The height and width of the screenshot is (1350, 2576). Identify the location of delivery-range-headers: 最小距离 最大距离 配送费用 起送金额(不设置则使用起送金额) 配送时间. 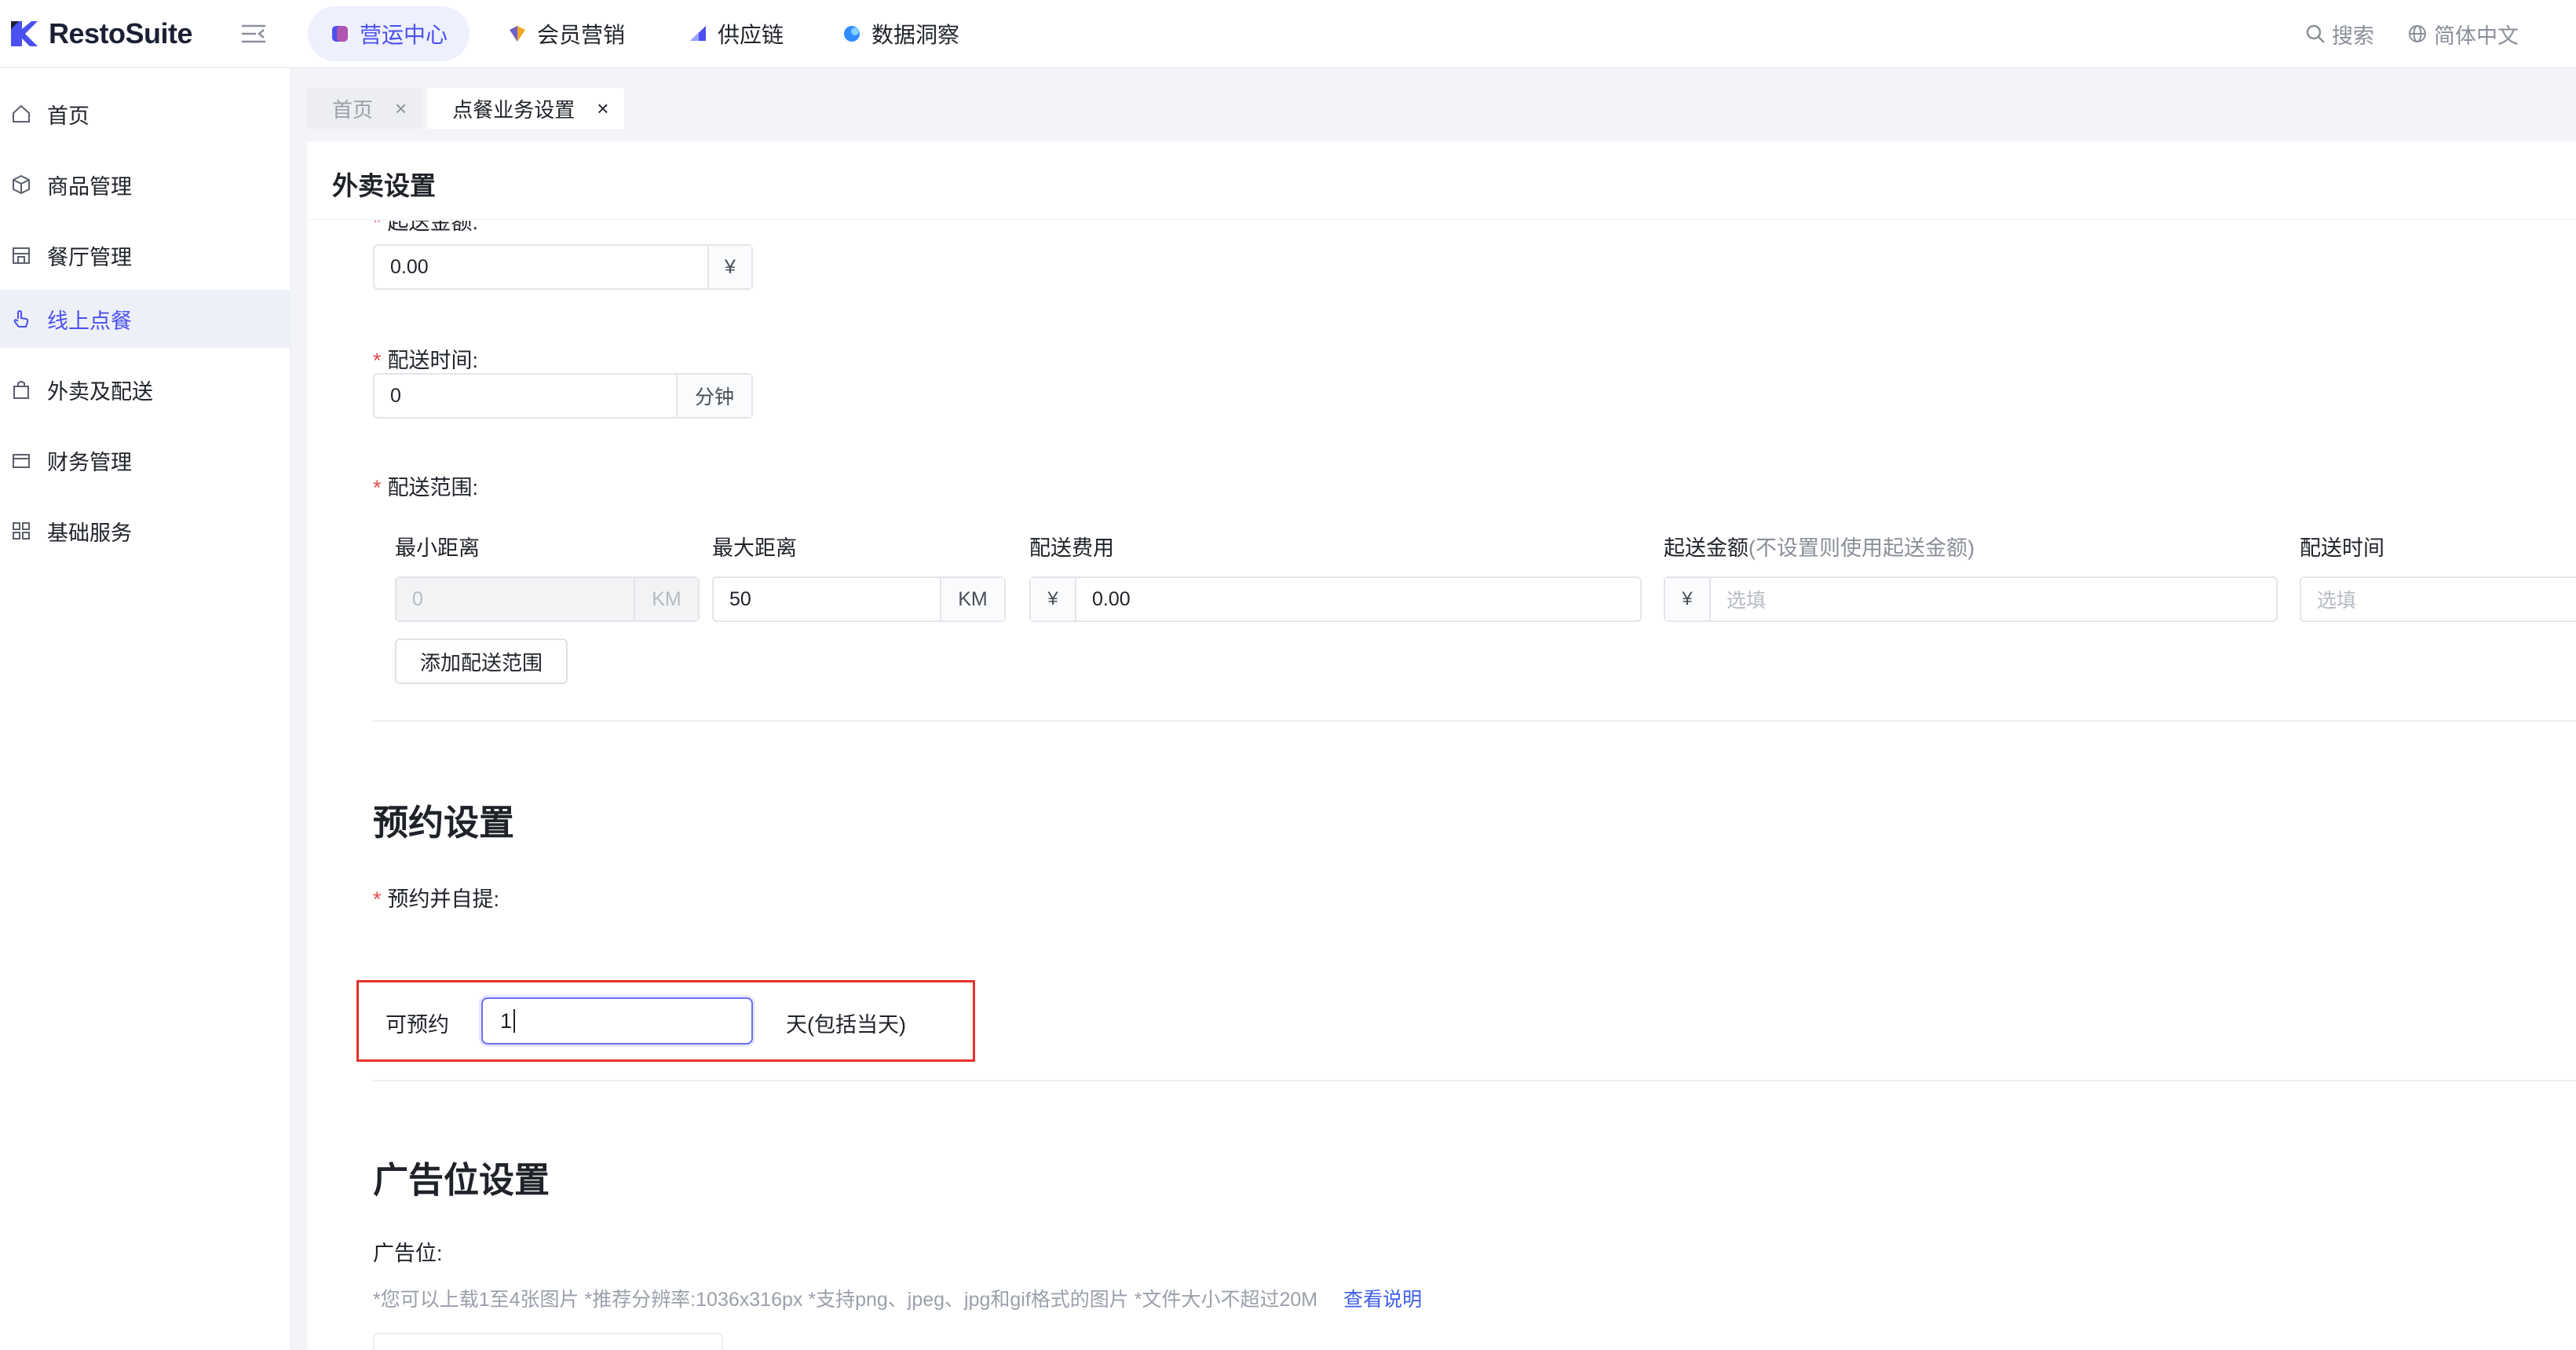
(1441, 546).